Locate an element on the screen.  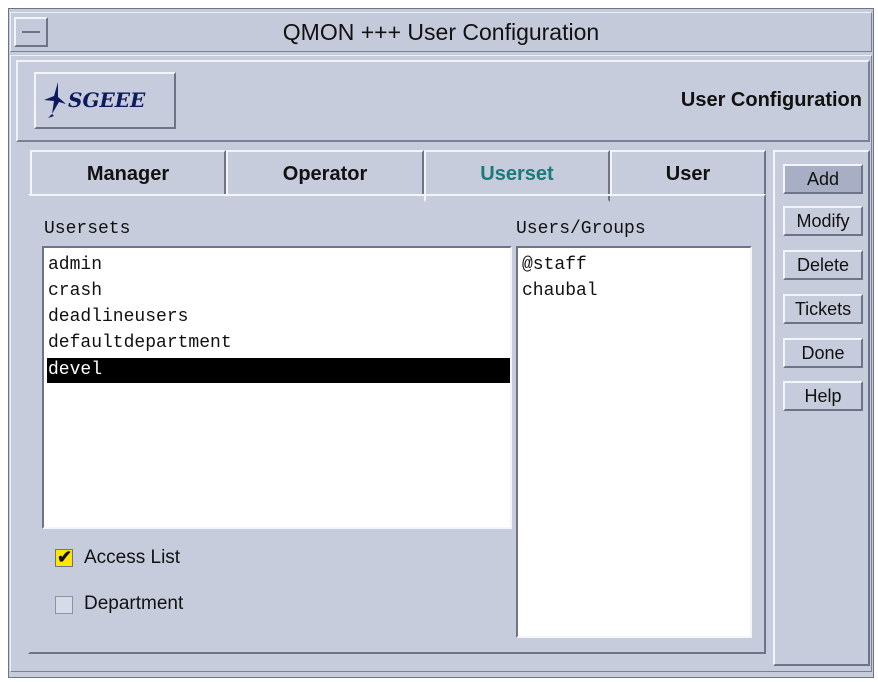
tickets-button: Tickets is located at coordinates (823, 309).